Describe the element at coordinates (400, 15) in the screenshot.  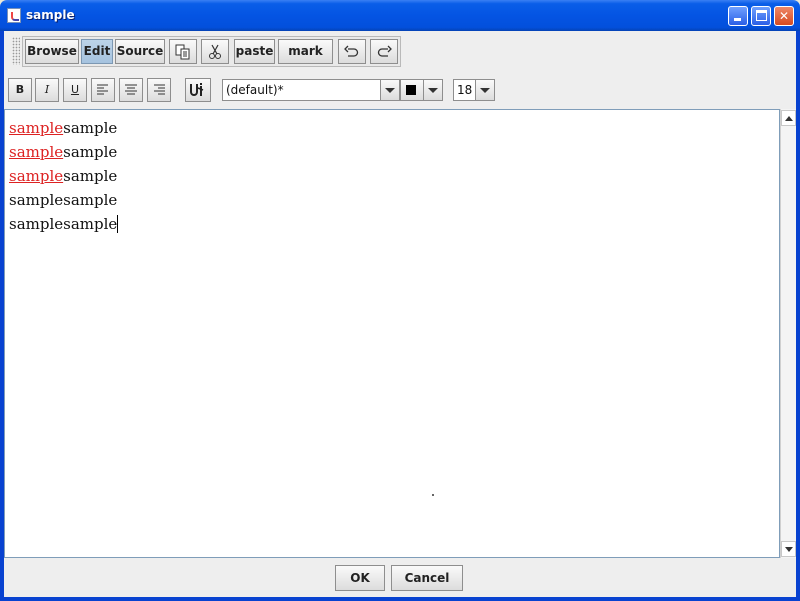
I see `title-bar: sample ✕` at that location.